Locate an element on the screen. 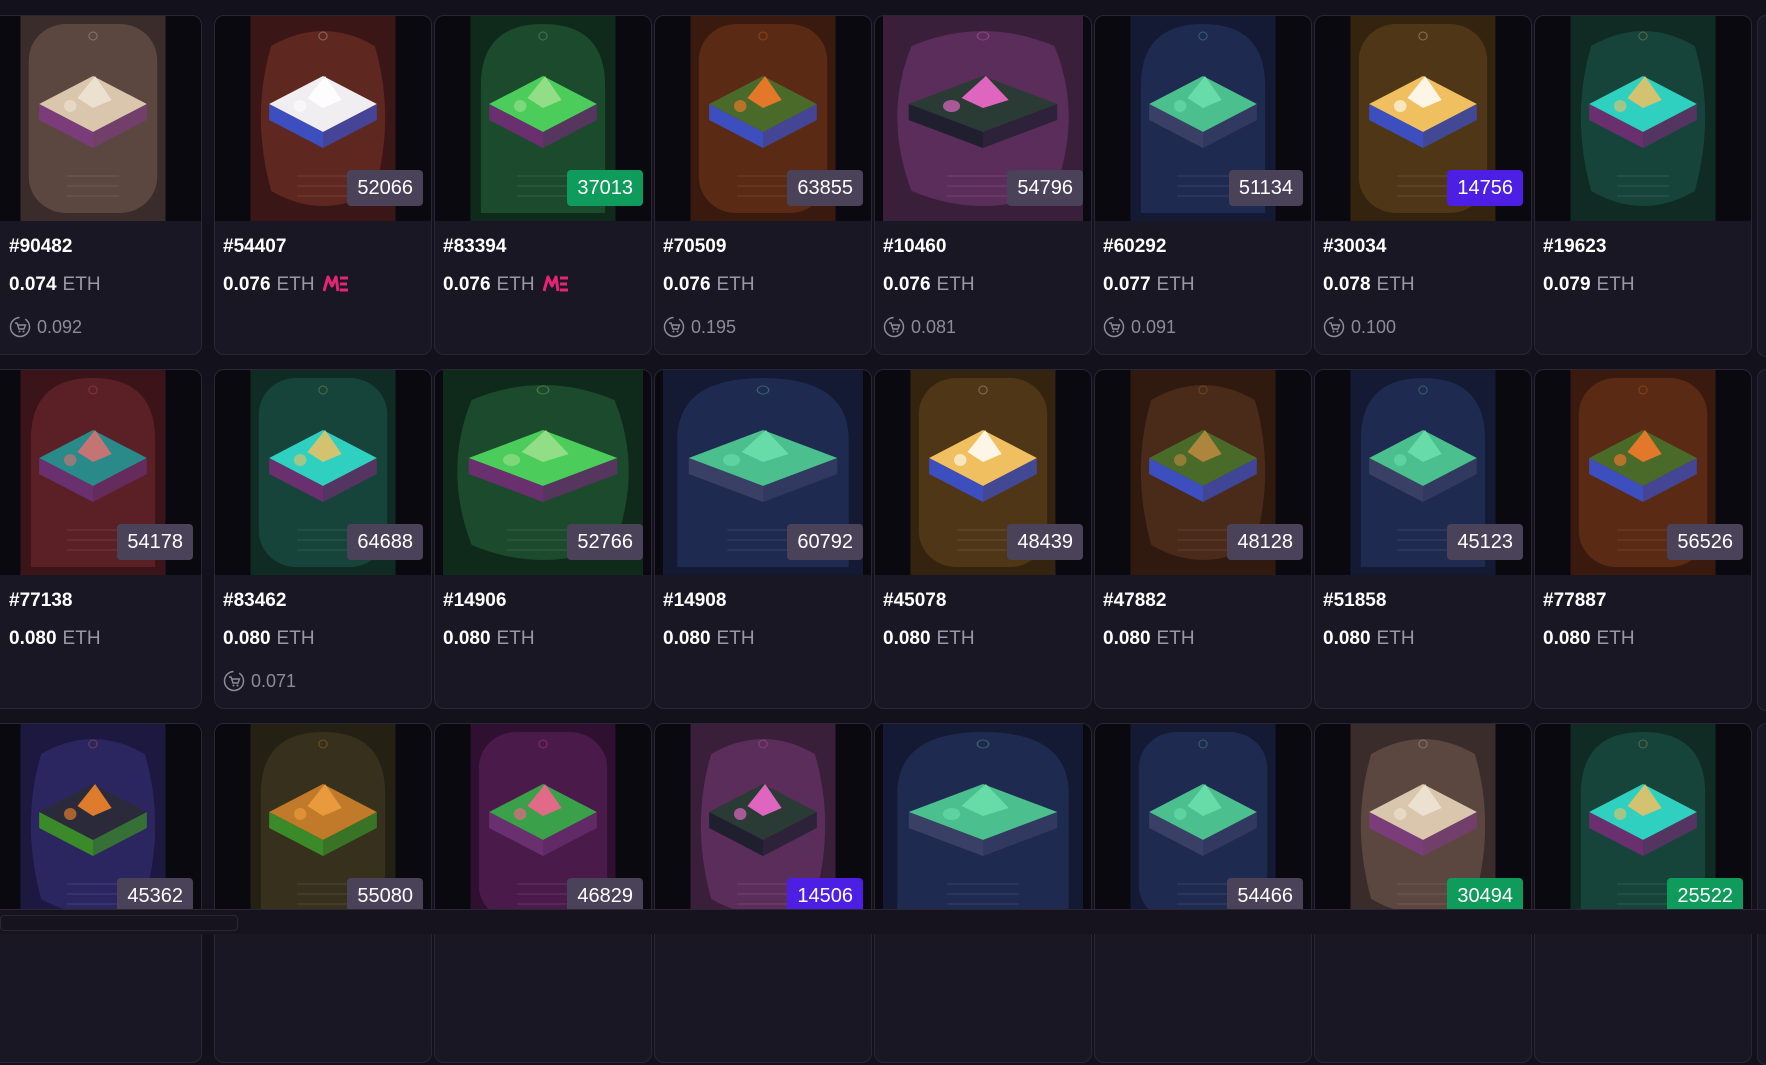 The width and height of the screenshot is (1766, 1065). nft-card: 54796 #10460 0.076 ETH 0.081 is located at coordinates (983, 185).